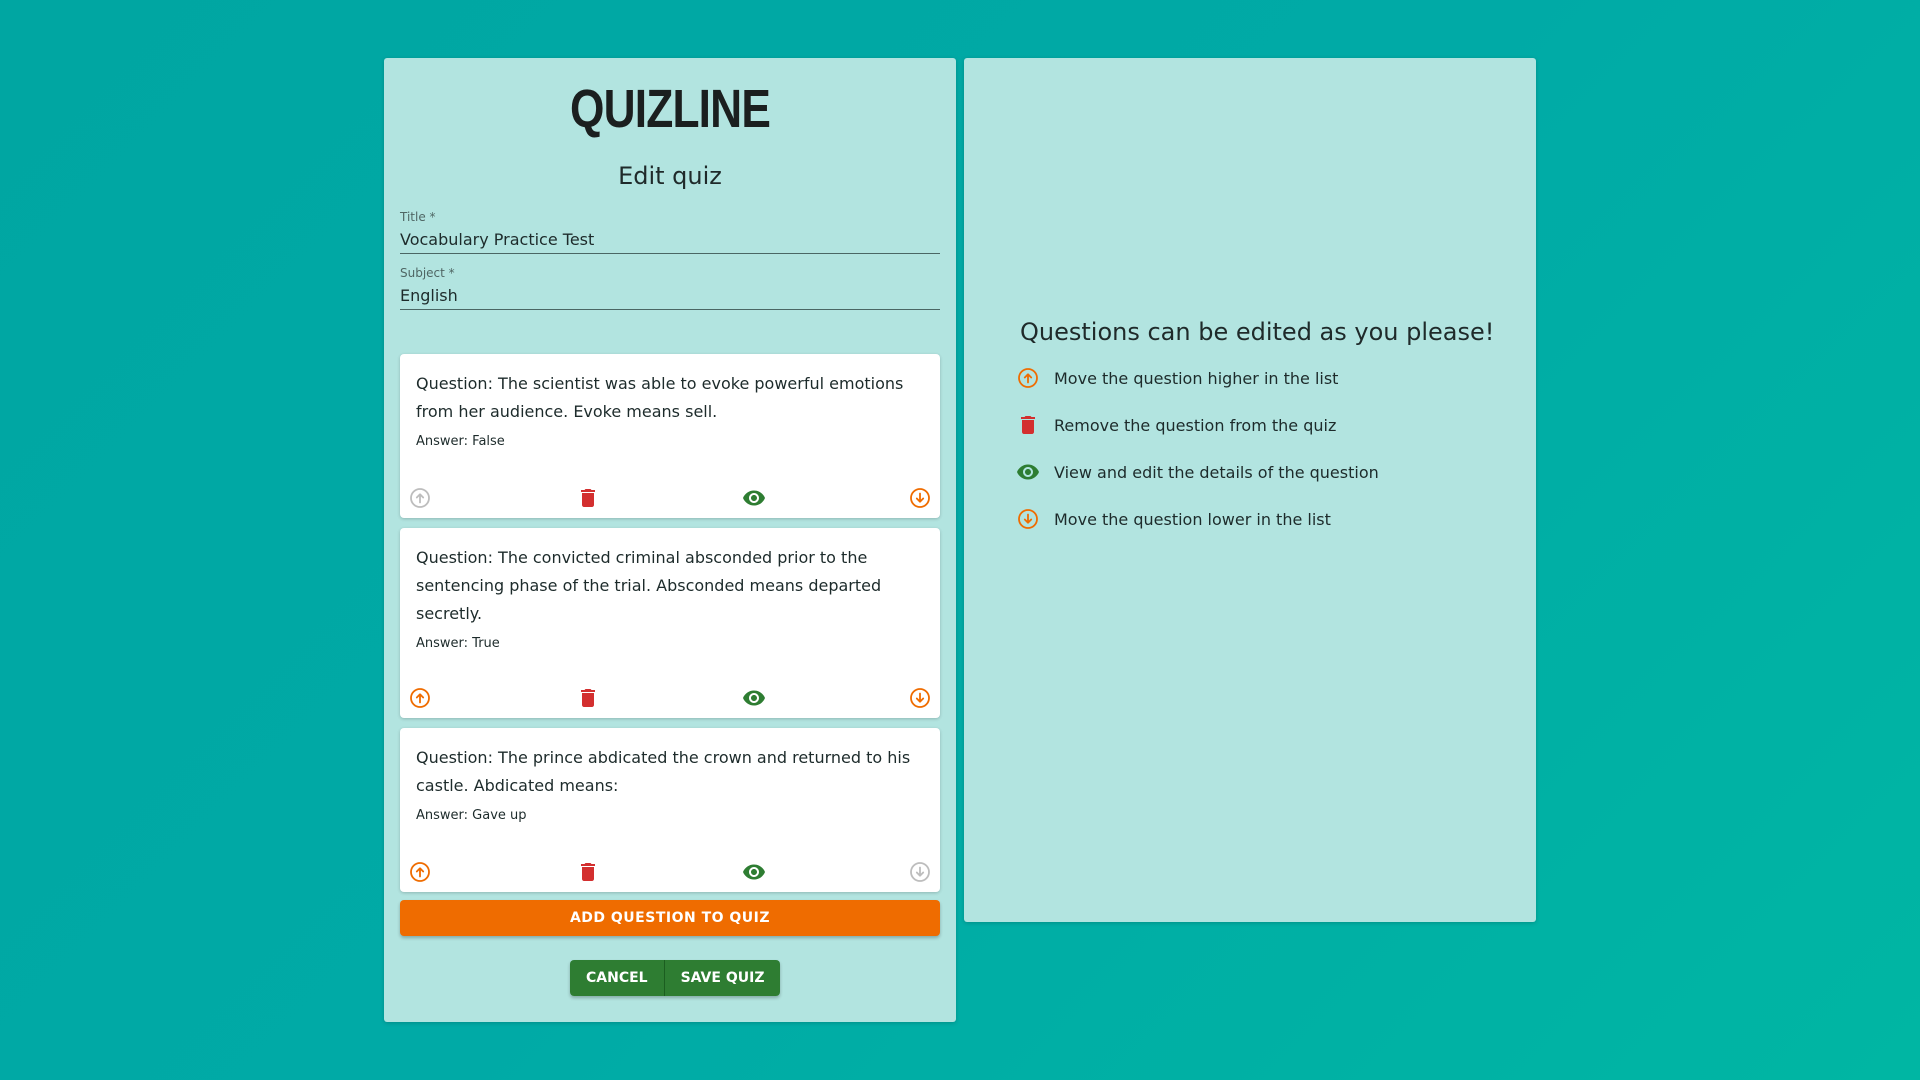 Image resolution: width=1920 pixels, height=1080 pixels. Describe the element at coordinates (1196, 378) in the screenshot. I see `legend-text: Move the question higher in the list` at that location.